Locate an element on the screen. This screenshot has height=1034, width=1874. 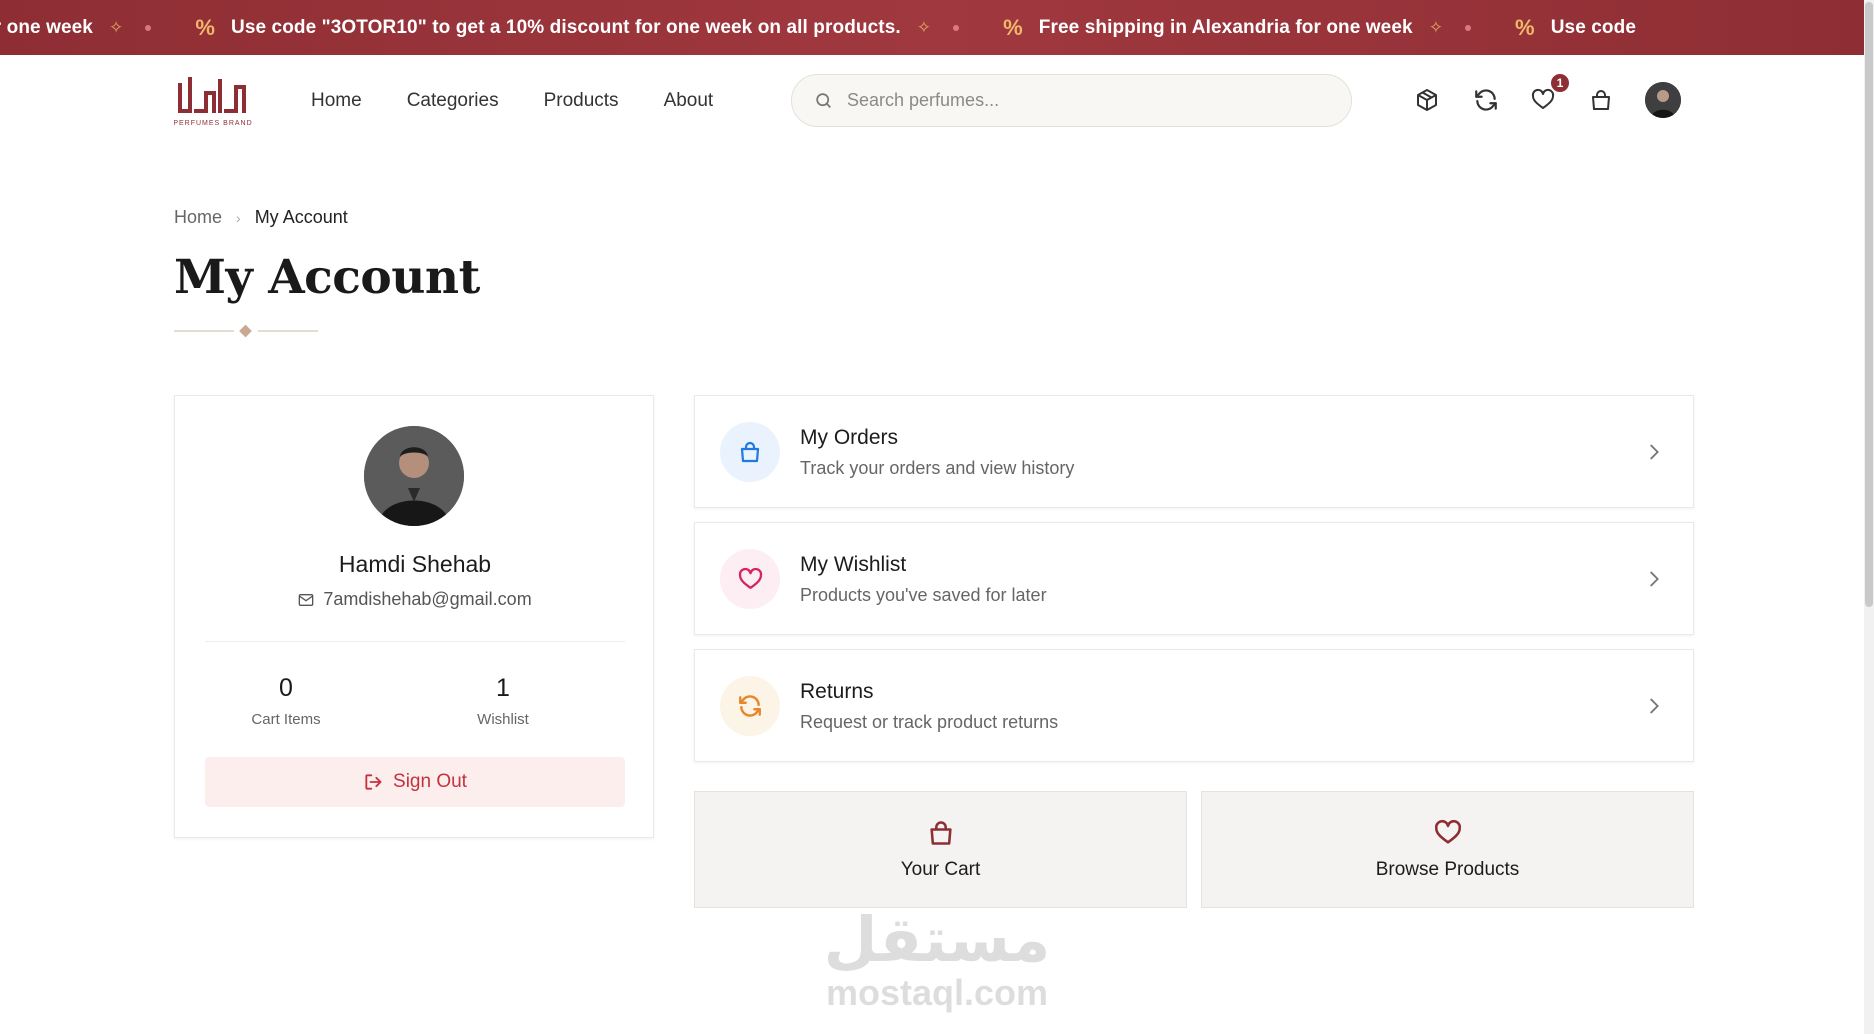
sign-out-label: Sign Out is located at coordinates (430, 781).